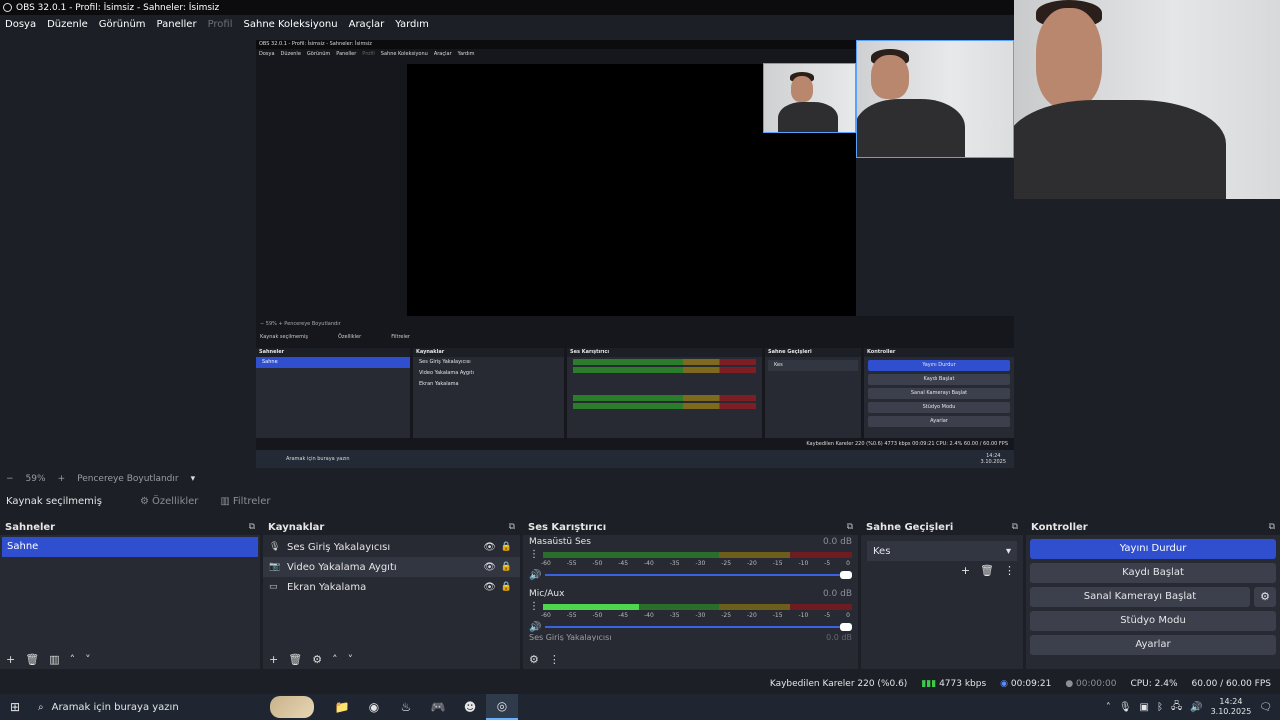  What do you see at coordinates (1153, 621) in the screenshot?
I see `studio-mode-button: Stüdyo Modu` at bounding box center [1153, 621].